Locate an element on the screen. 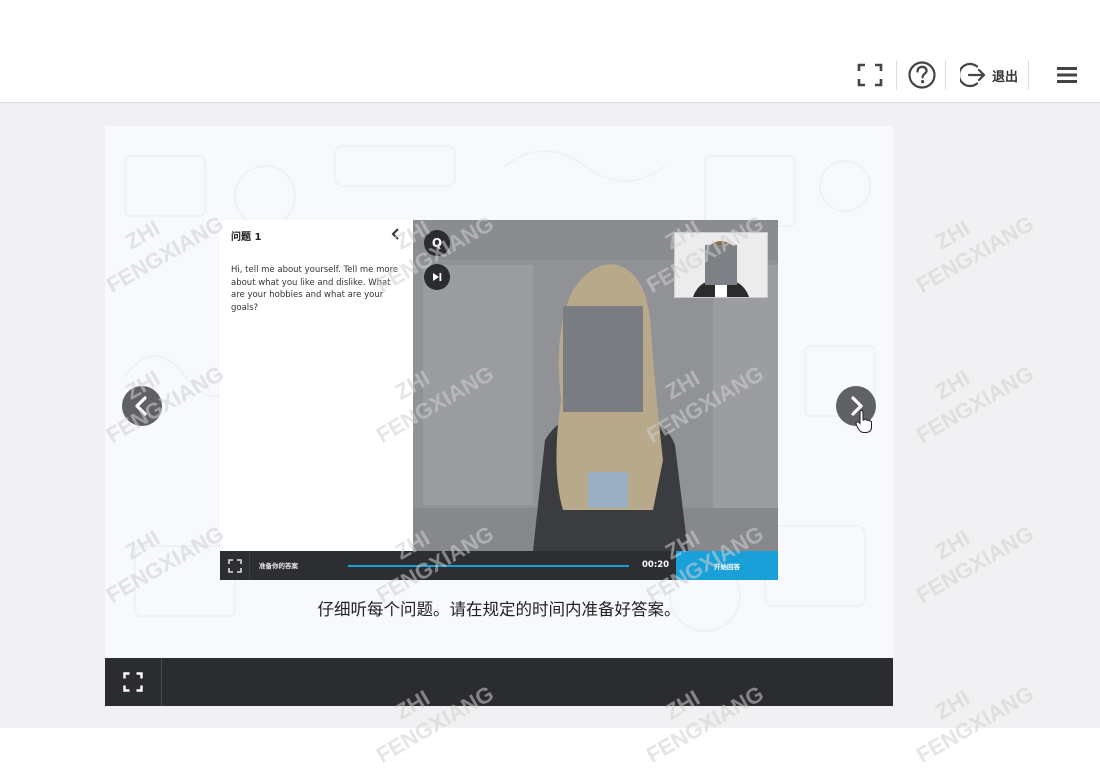  collapse-panel-button is located at coordinates (396, 234).